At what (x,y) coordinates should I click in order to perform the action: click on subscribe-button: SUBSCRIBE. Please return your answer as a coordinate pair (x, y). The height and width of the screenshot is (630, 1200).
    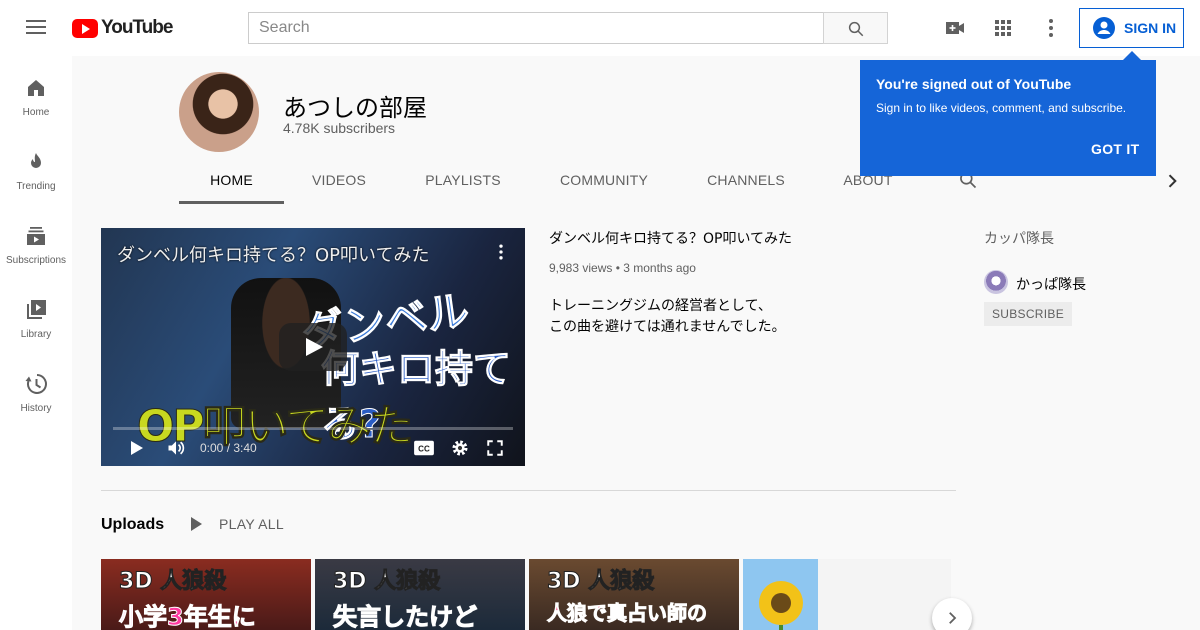
    Looking at the image, I should click on (1028, 314).